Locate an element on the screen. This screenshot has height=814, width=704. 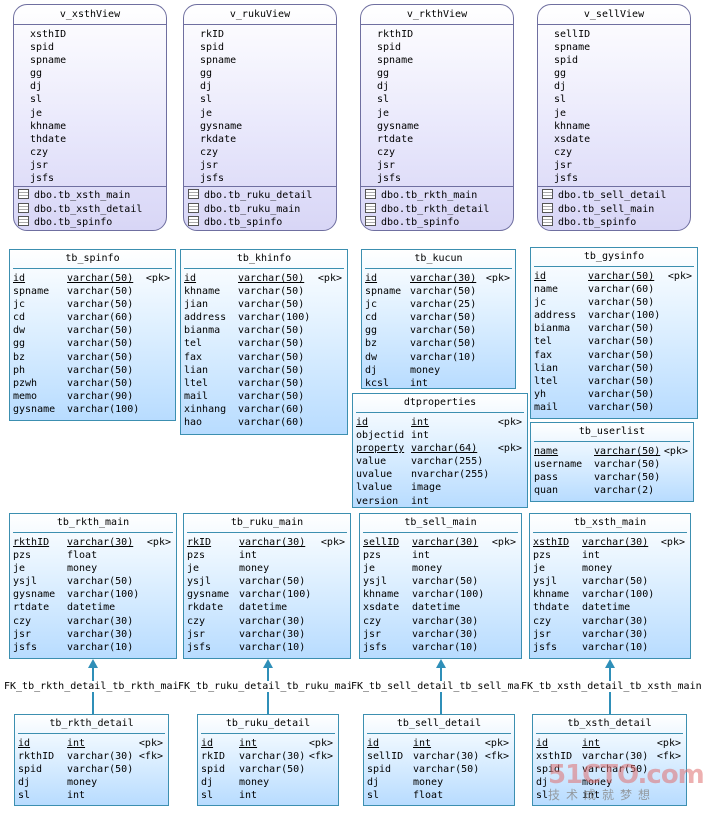
view-source-table-name: dbo.tb_ruku_detail is located at coordinates (258, 195).